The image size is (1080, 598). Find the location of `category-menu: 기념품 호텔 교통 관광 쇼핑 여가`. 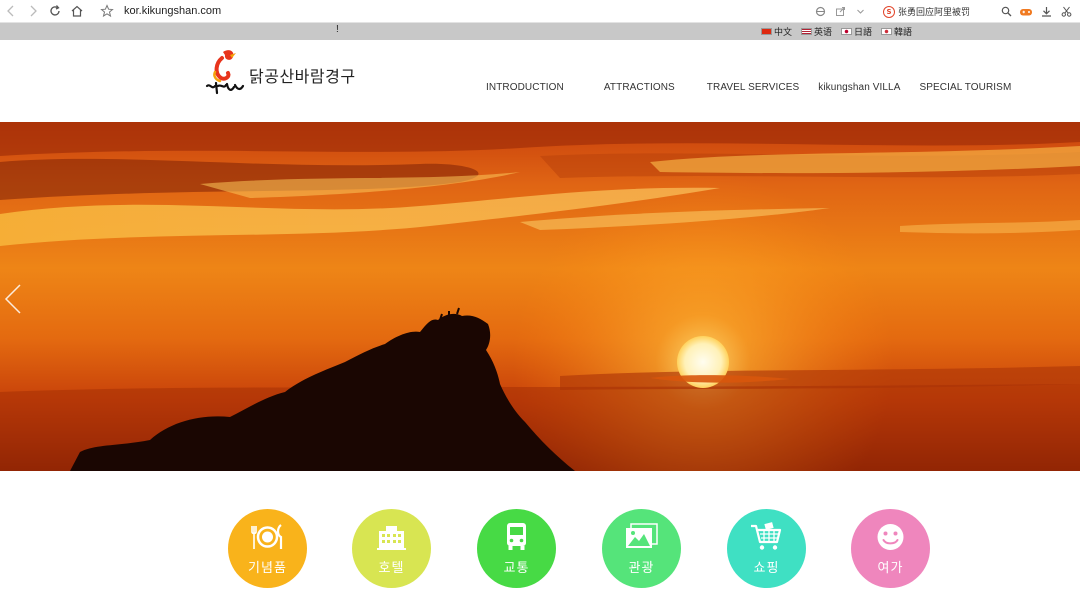

category-menu: 기념품 호텔 교통 관광 쇼핑 여가 is located at coordinates (540, 549).